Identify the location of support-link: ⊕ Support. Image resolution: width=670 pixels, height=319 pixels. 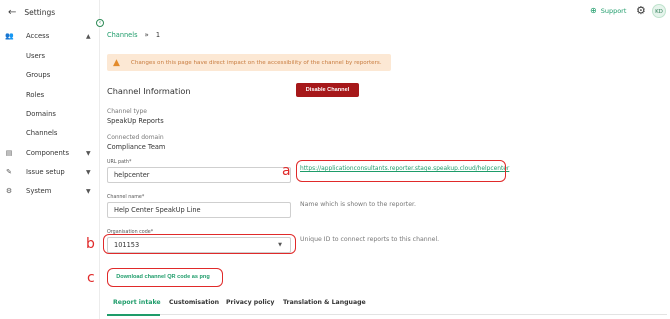
(608, 10).